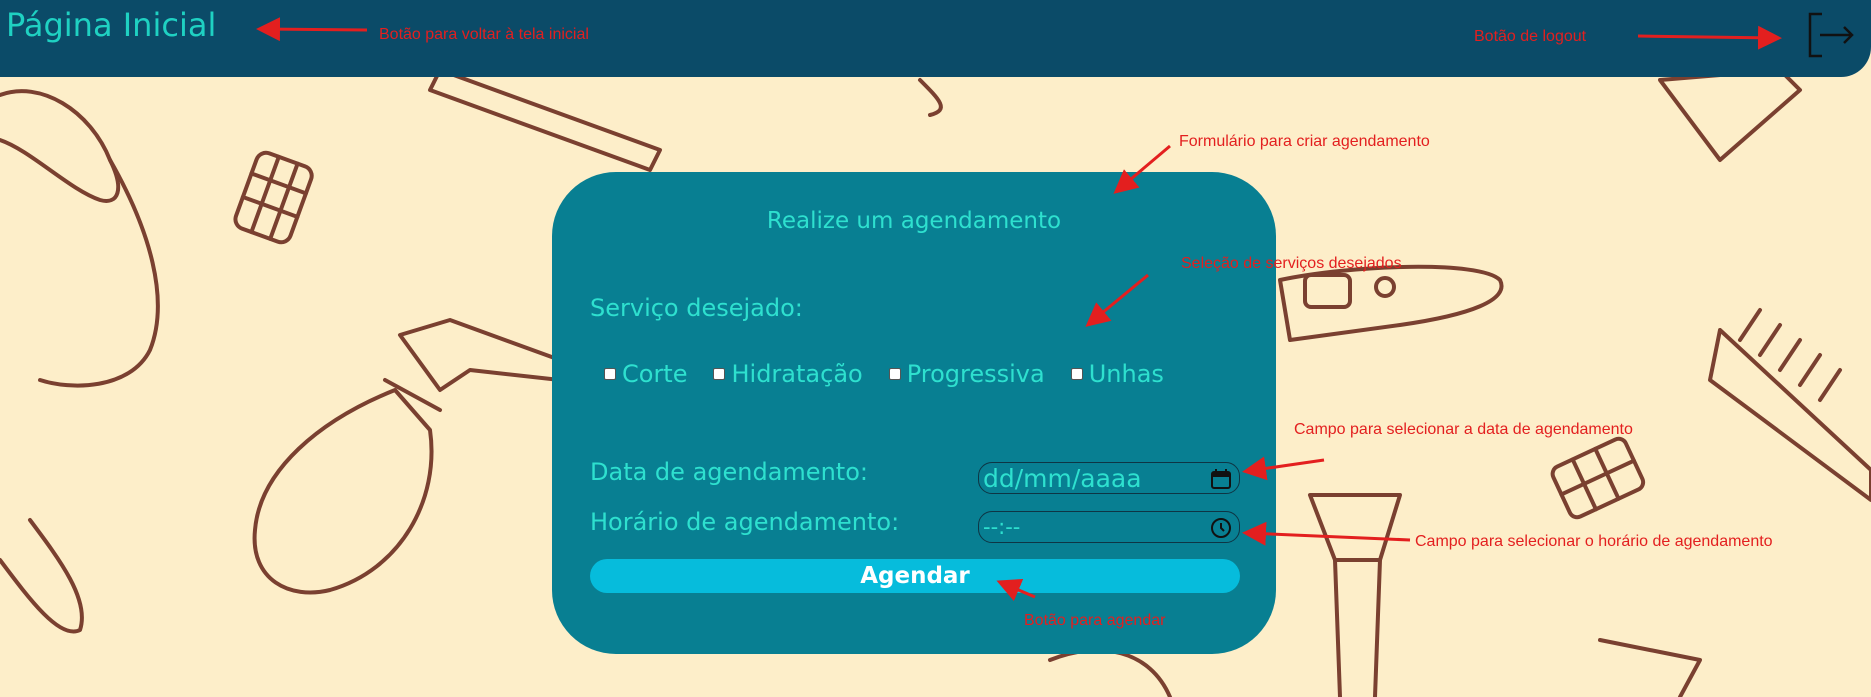  What do you see at coordinates (1062, 478) in the screenshot?
I see `date-placeholder: dd/mm/aaaa` at bounding box center [1062, 478].